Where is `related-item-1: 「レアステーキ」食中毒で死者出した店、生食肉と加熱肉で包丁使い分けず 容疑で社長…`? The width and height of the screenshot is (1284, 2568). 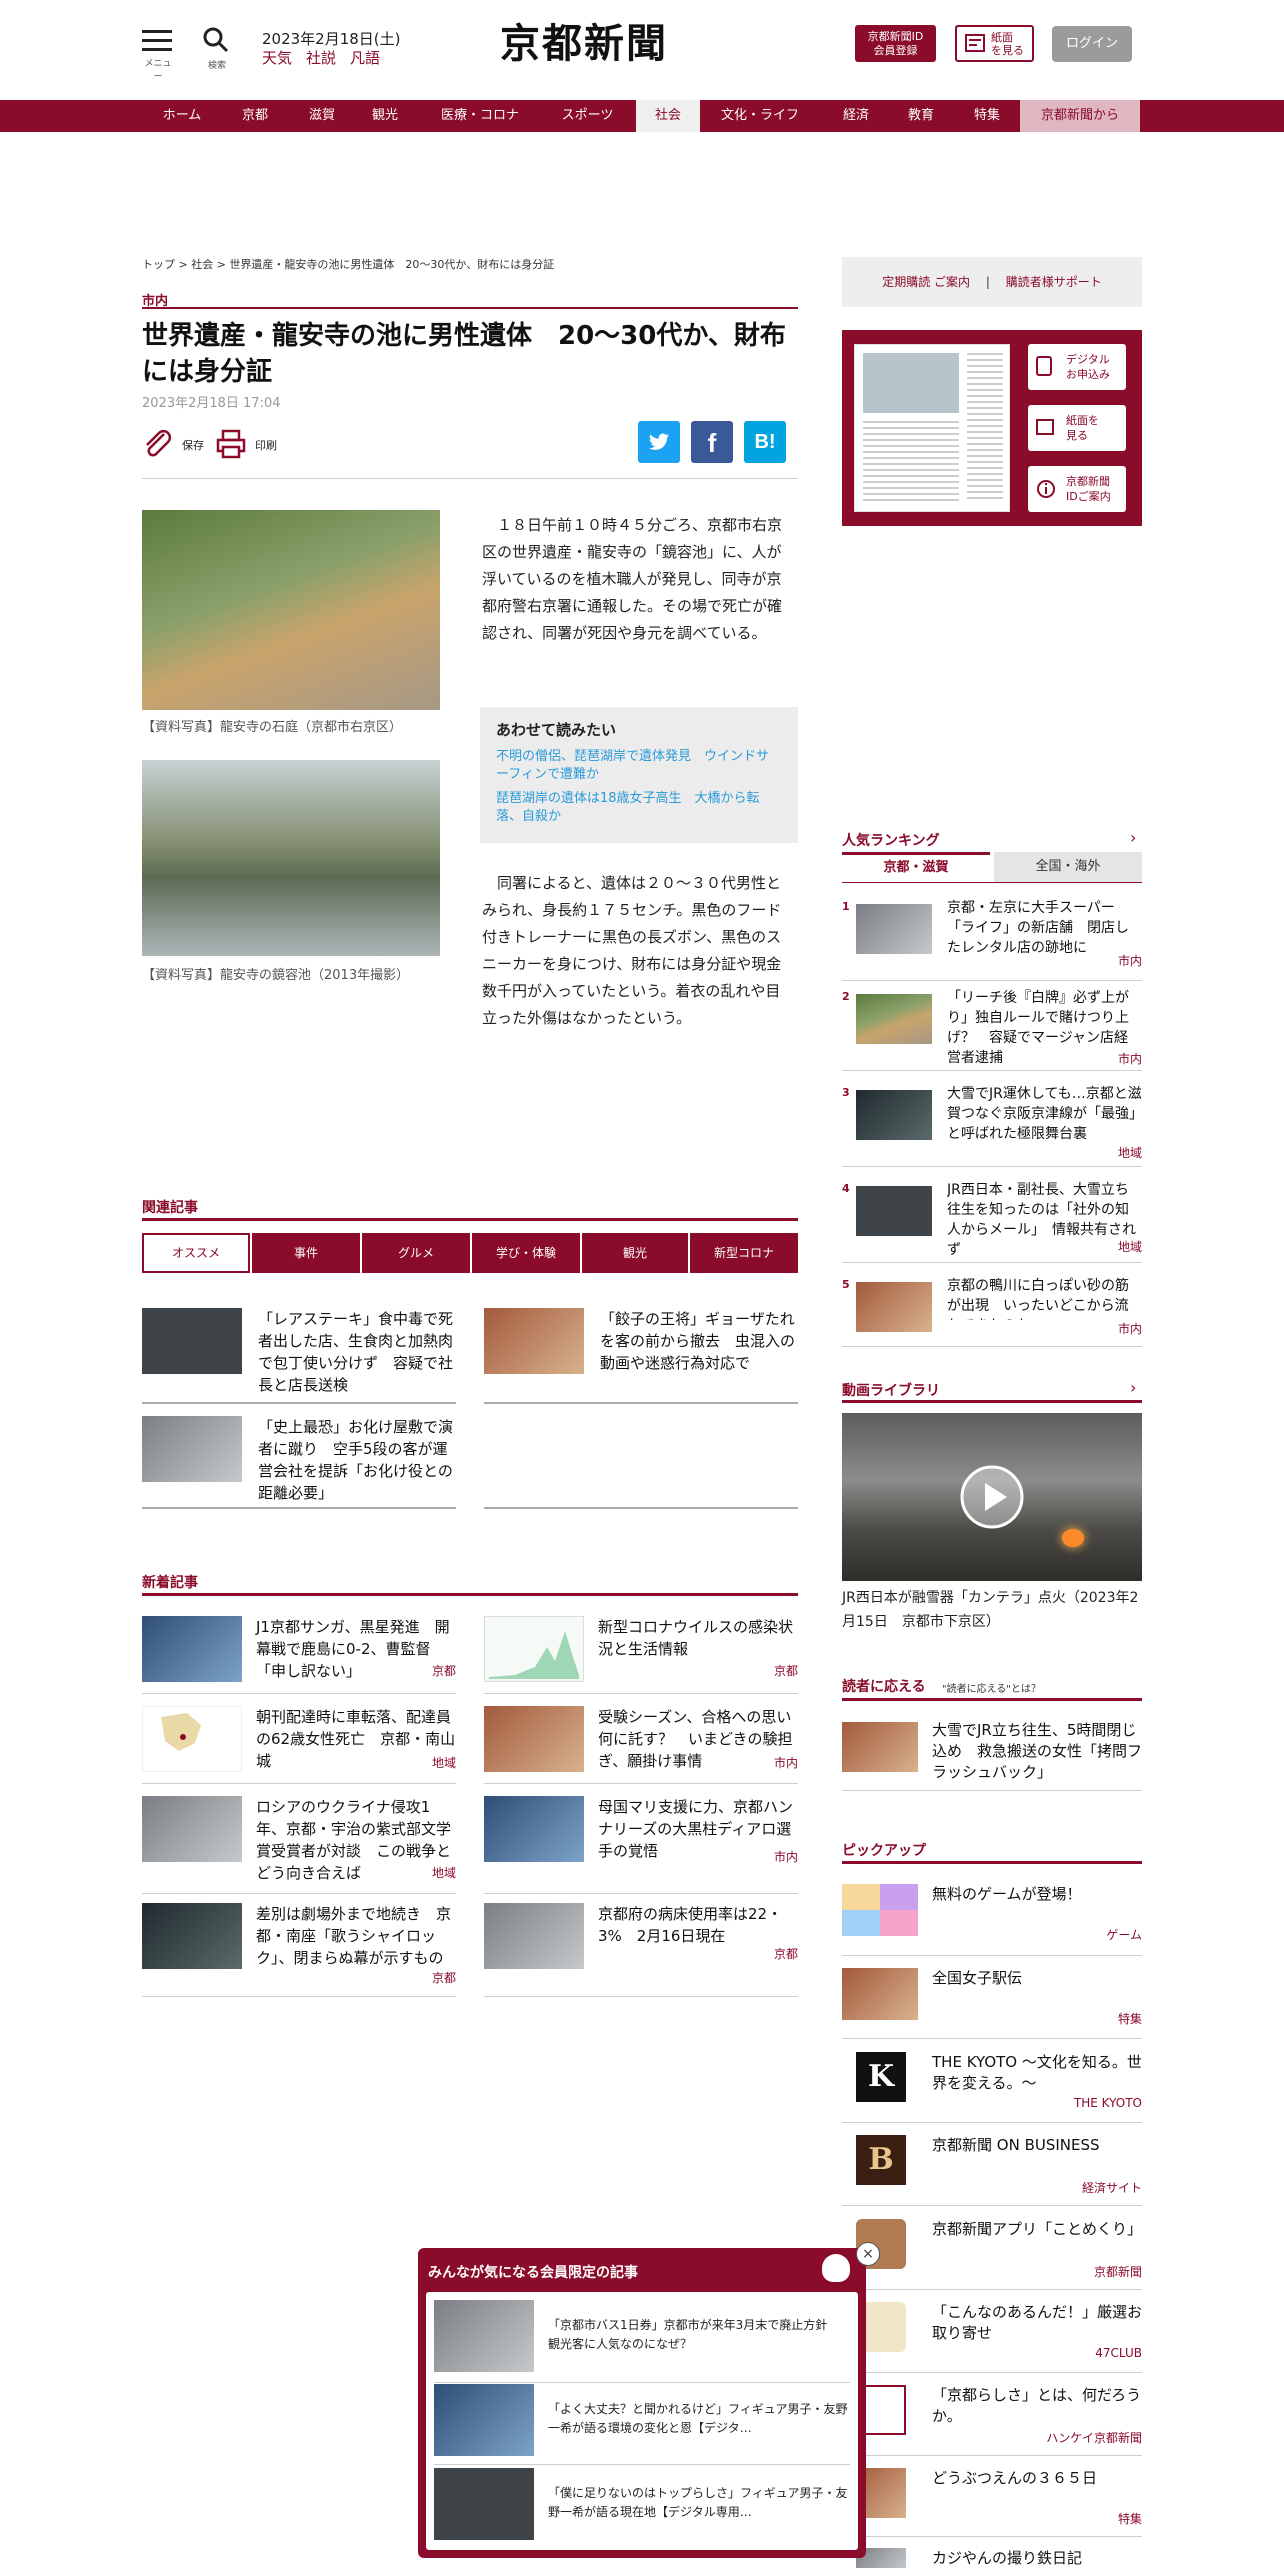
related-item-1: 「レアステーキ」食中毒で死者出した店、生食肉と加熱肉で包丁使い分けず 容疑で社長… is located at coordinates (299, 1352).